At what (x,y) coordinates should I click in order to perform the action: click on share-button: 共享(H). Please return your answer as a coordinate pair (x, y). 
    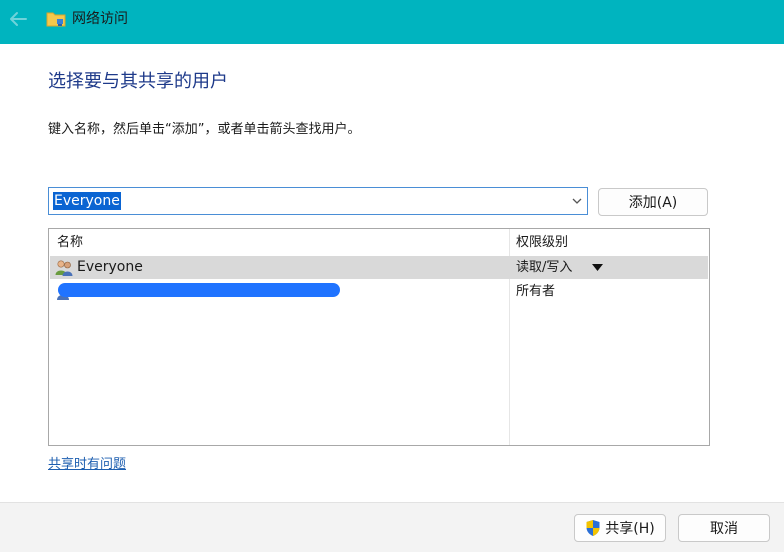
    Looking at the image, I should click on (620, 528).